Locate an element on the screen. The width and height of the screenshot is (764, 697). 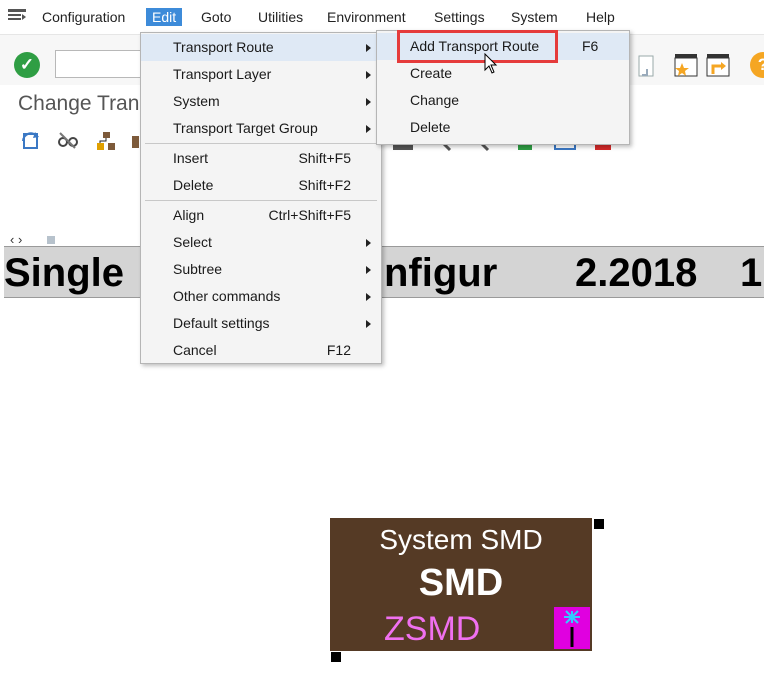
menu-environment: Environment is located at coordinates (366, 17).